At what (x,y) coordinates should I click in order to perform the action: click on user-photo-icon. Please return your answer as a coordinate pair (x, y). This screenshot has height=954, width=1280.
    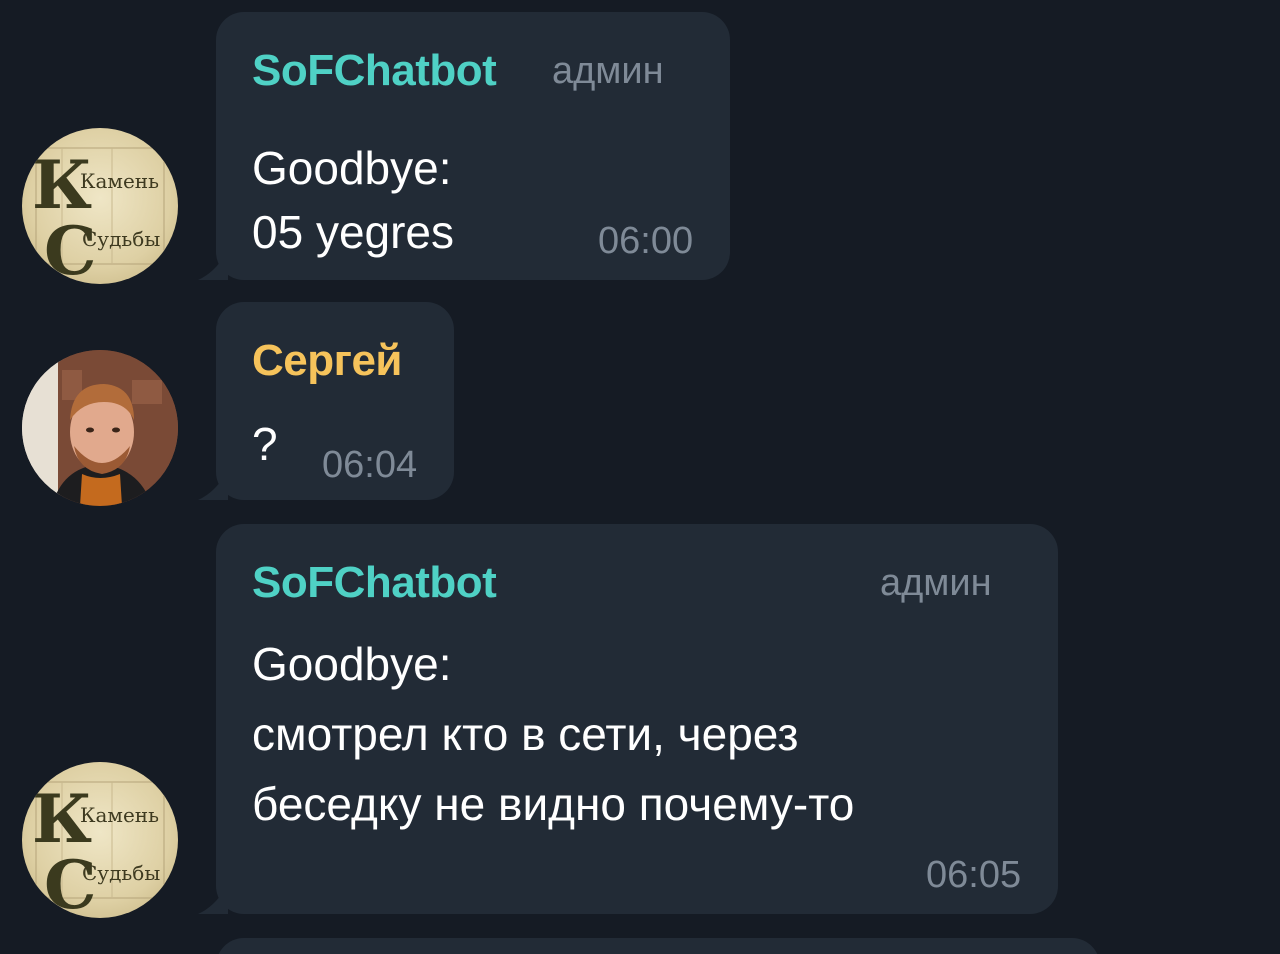
    Looking at the image, I should click on (100, 428).